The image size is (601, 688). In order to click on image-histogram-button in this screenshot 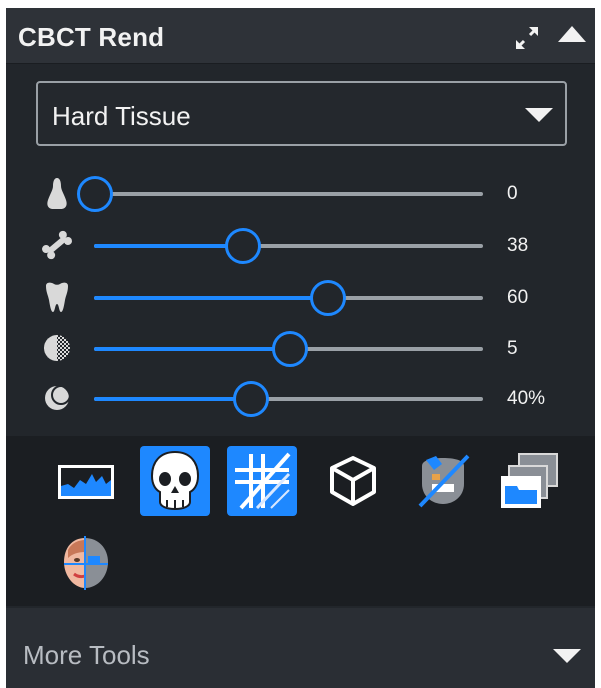, I will do `click(85, 481)`.